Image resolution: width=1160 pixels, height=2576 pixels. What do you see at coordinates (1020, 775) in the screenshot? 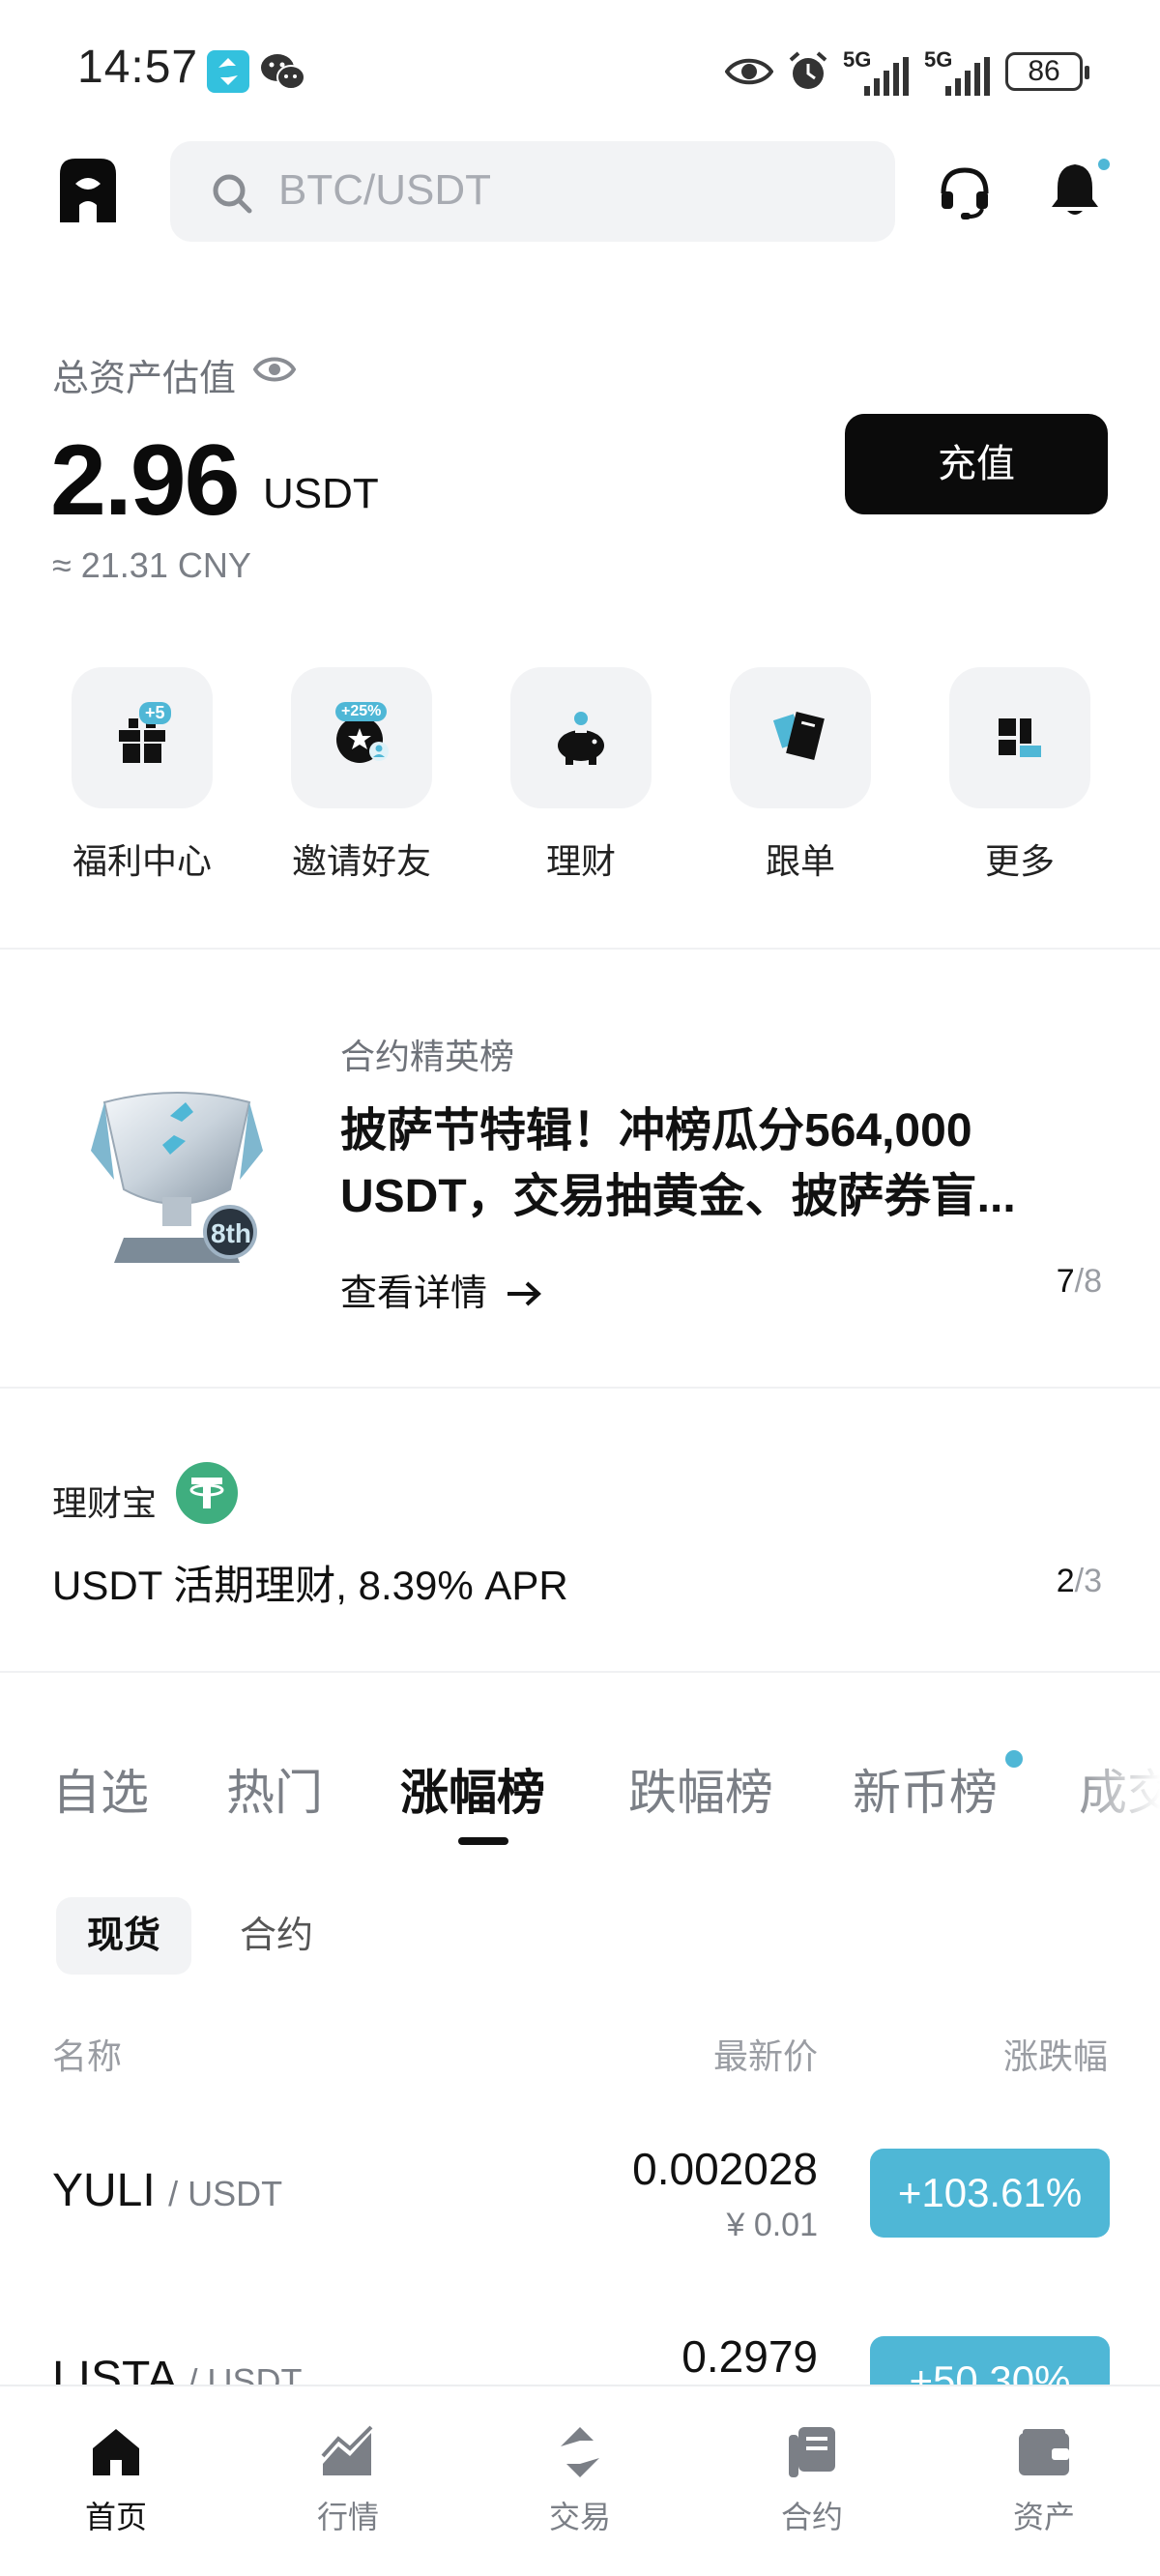
I see `quick-action-more: 更多` at bounding box center [1020, 775].